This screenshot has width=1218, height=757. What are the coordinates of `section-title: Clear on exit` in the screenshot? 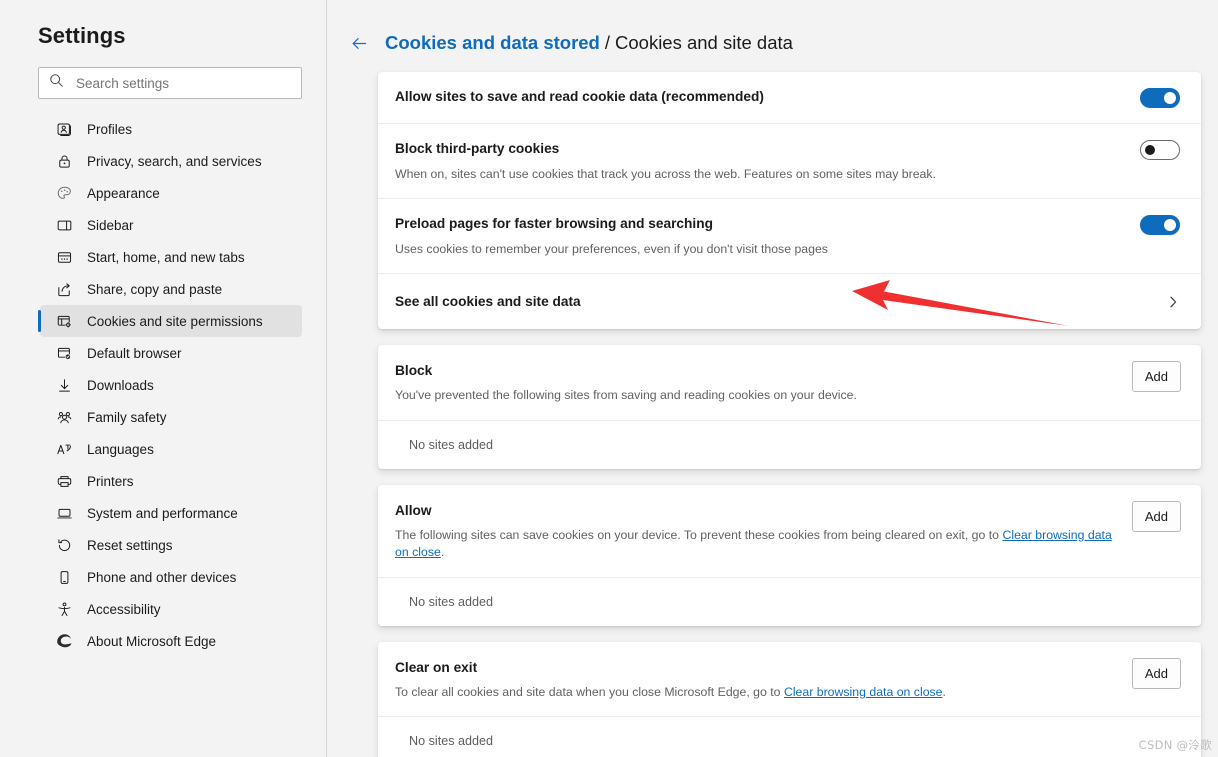 It's located at (436, 667).